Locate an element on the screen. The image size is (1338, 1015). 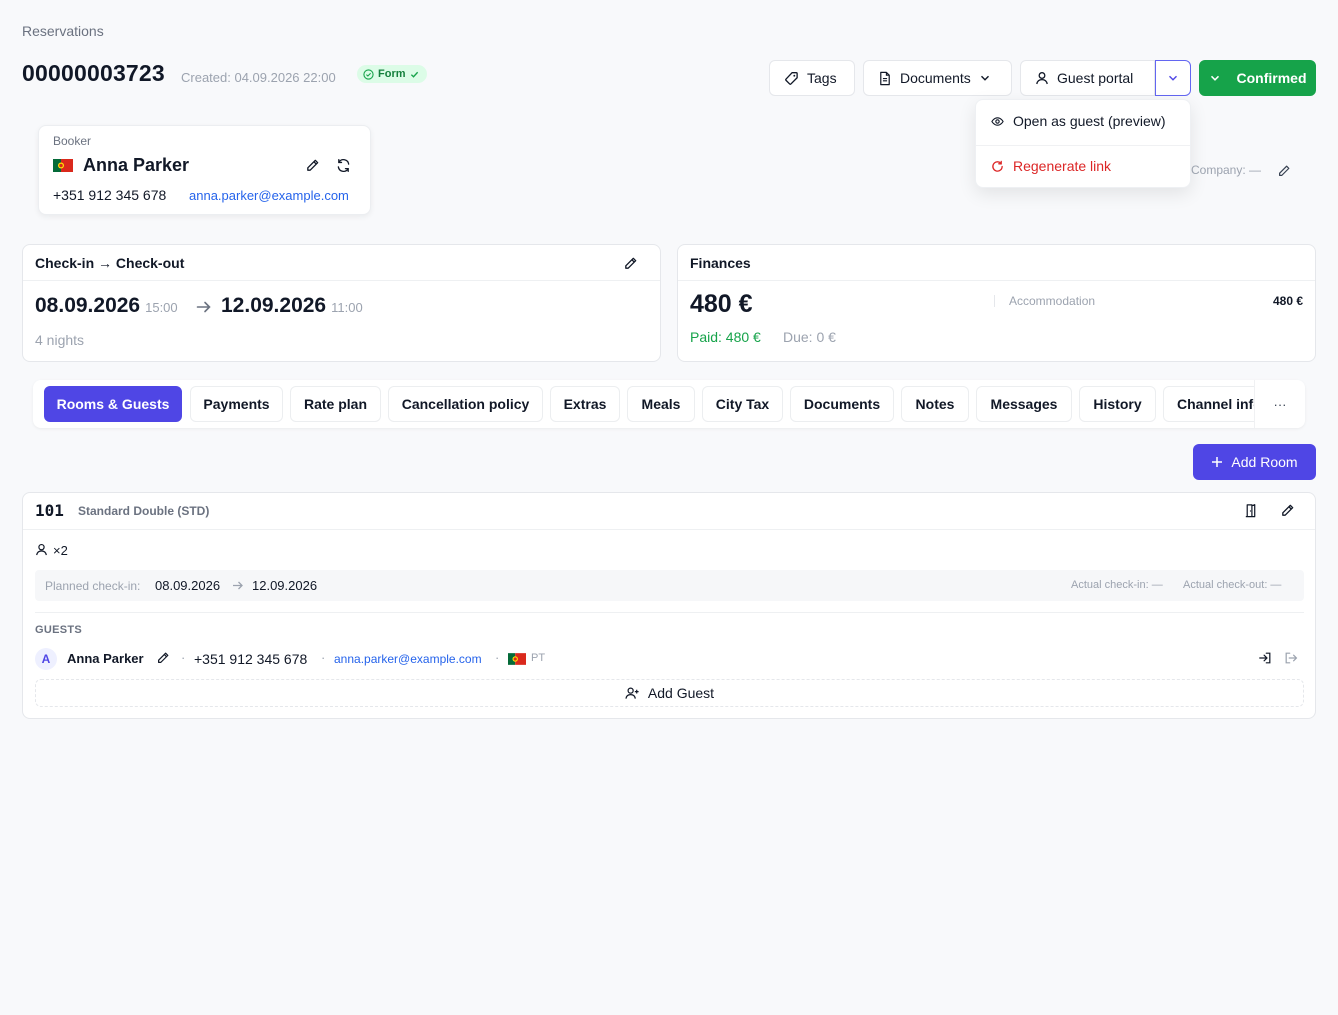
guests-section-header: GUESTS is located at coordinates (59, 630).